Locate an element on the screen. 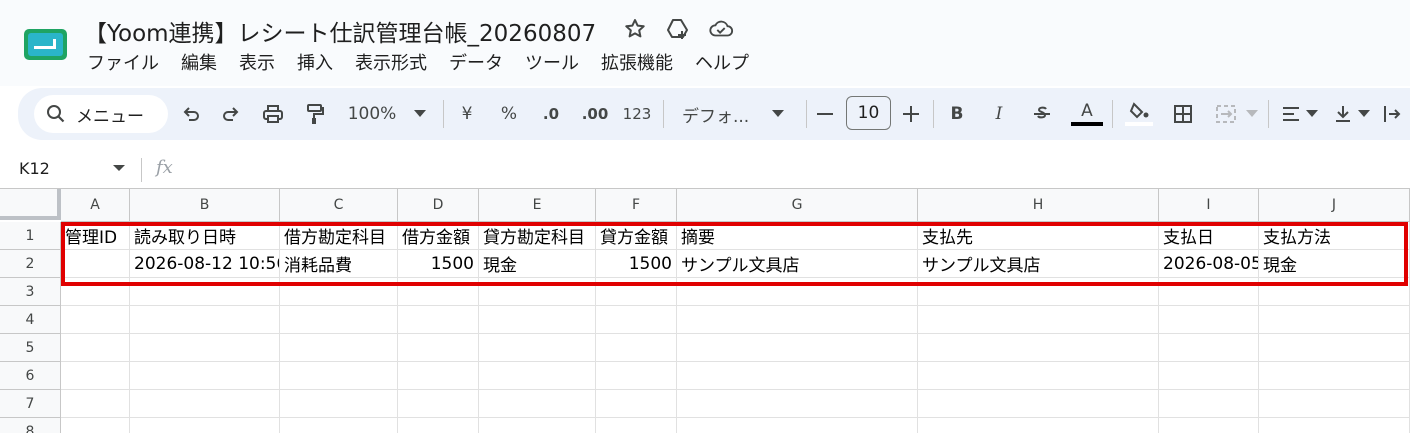  column-header-e: E is located at coordinates (537, 205).